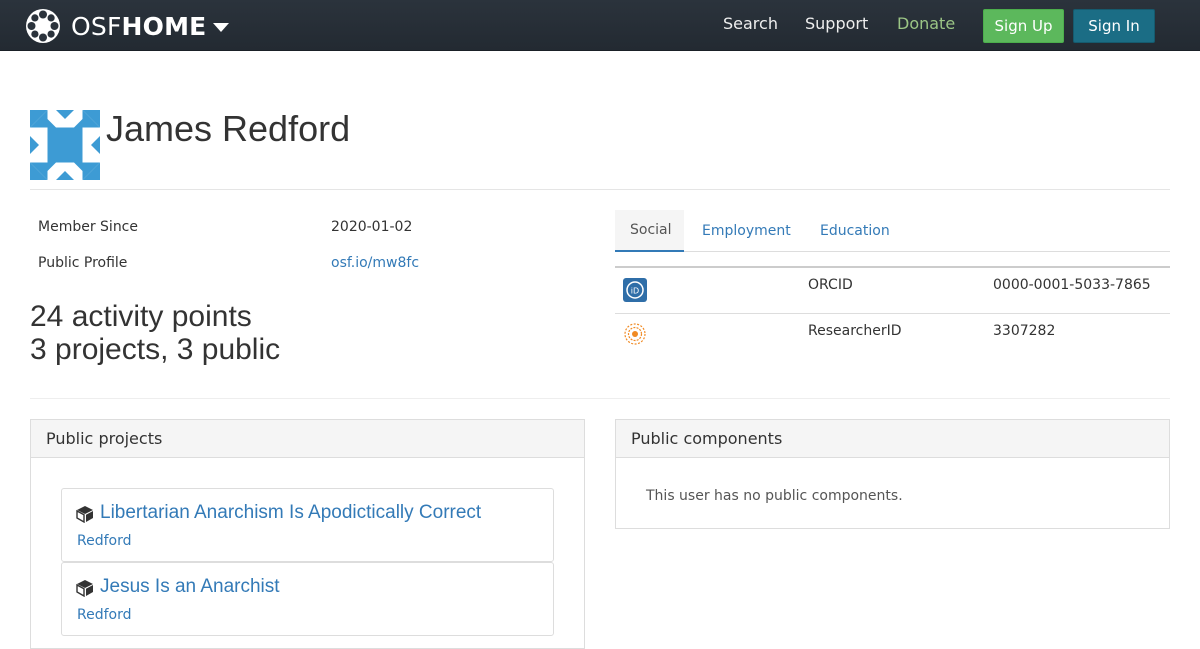  Describe the element at coordinates (746, 231) in the screenshot. I see `tab-employment: Employment` at that location.